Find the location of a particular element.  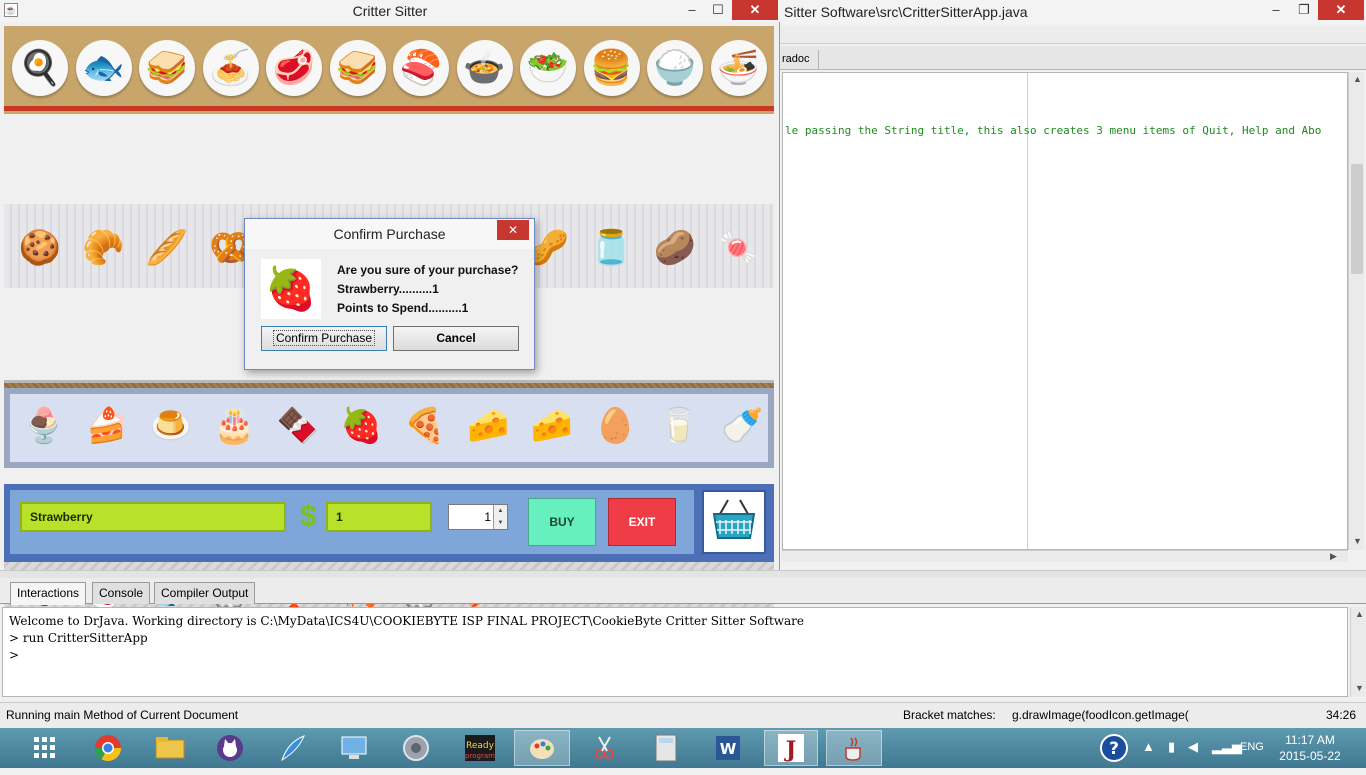

editor-maximize-button: ❐ is located at coordinates (1304, 10).